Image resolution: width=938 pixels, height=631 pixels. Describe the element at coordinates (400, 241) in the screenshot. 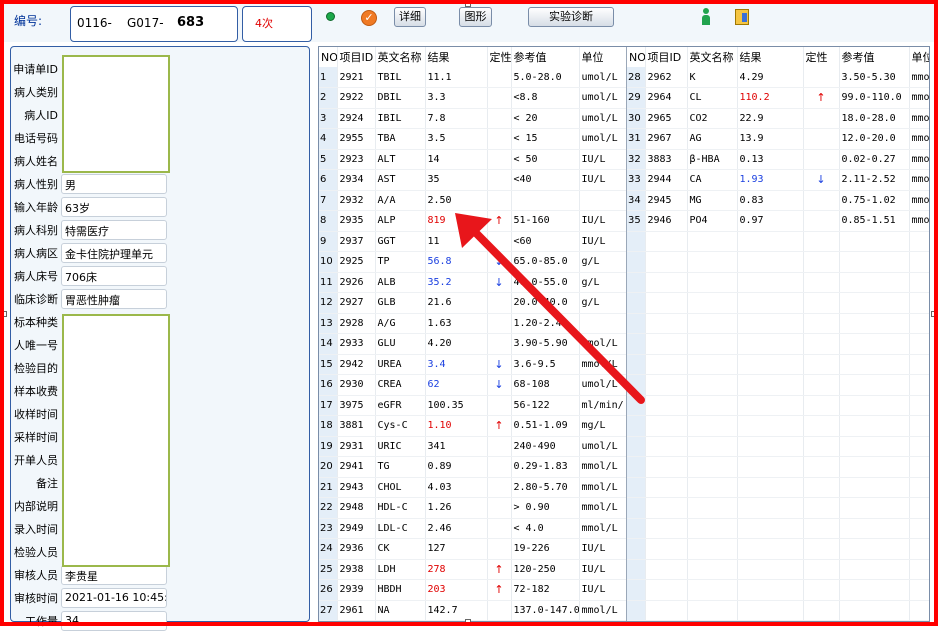

I see `cell-name: GGT` at that location.